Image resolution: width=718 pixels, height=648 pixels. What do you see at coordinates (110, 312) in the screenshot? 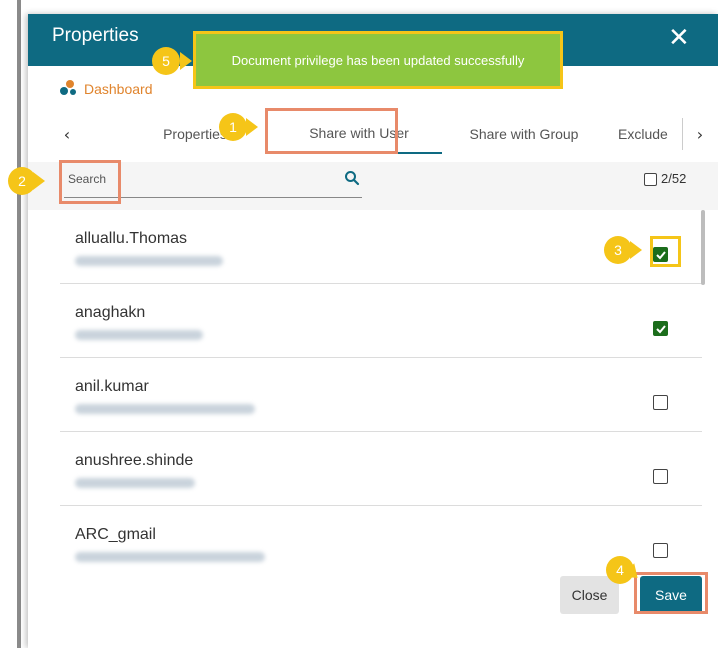
I see `user-name: anaghakn` at bounding box center [110, 312].